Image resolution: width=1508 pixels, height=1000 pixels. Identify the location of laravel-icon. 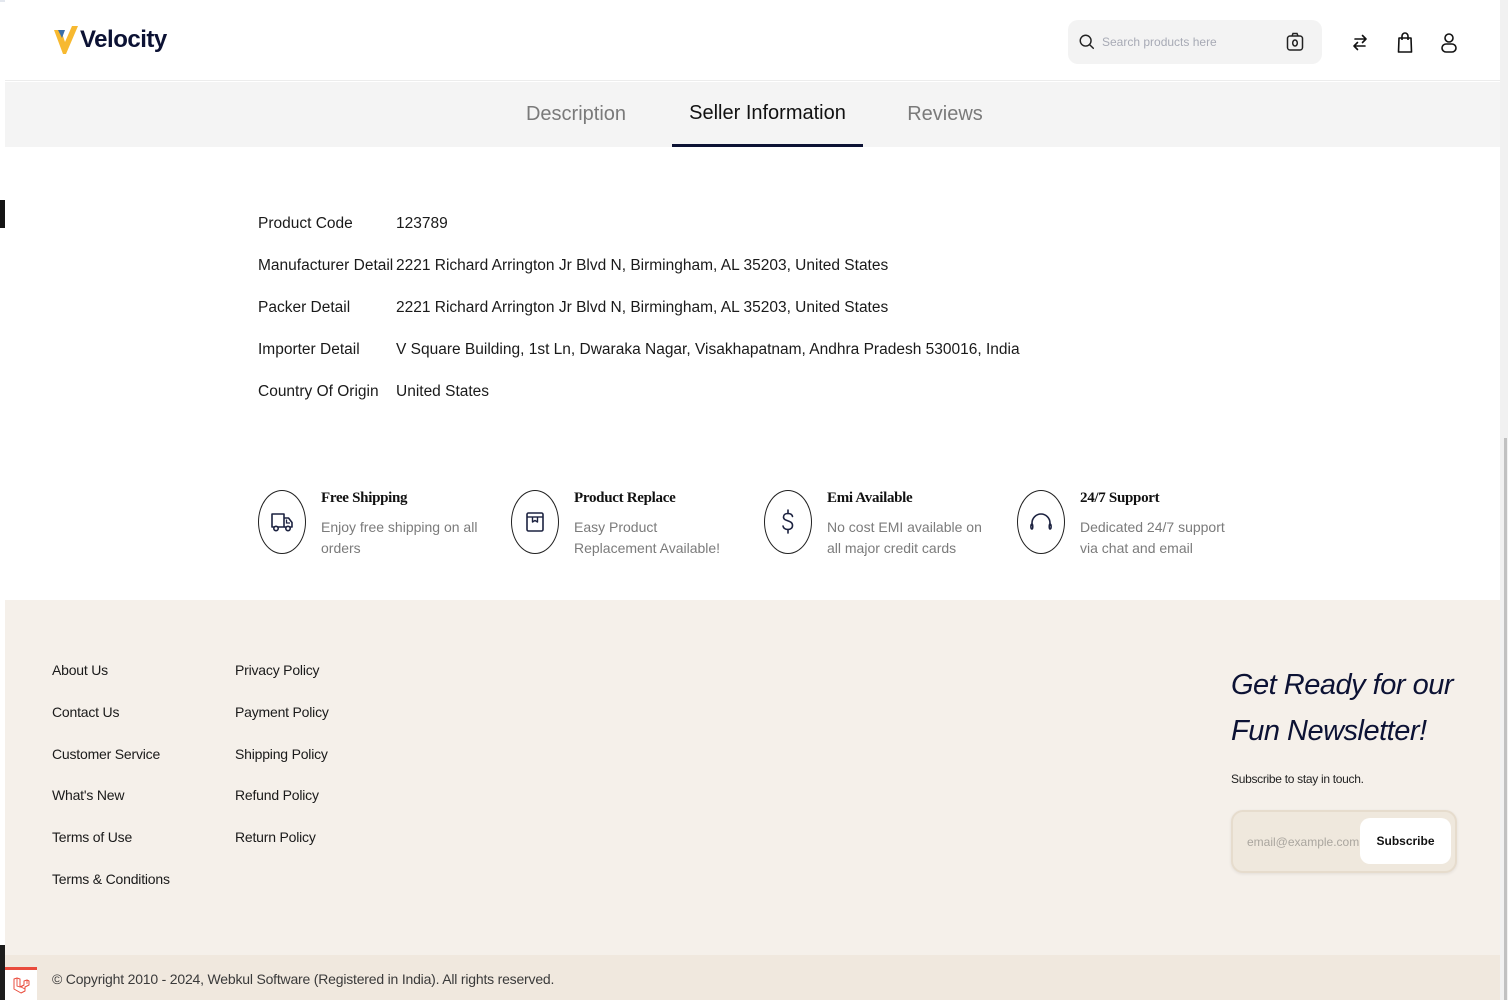
(21, 985).